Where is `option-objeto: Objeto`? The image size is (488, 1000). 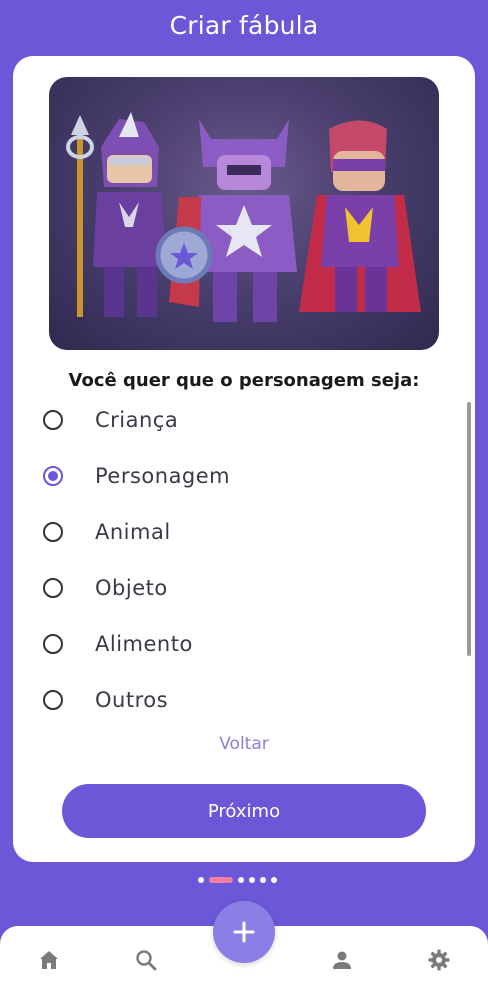
option-objeto: Objeto is located at coordinates (233, 588).